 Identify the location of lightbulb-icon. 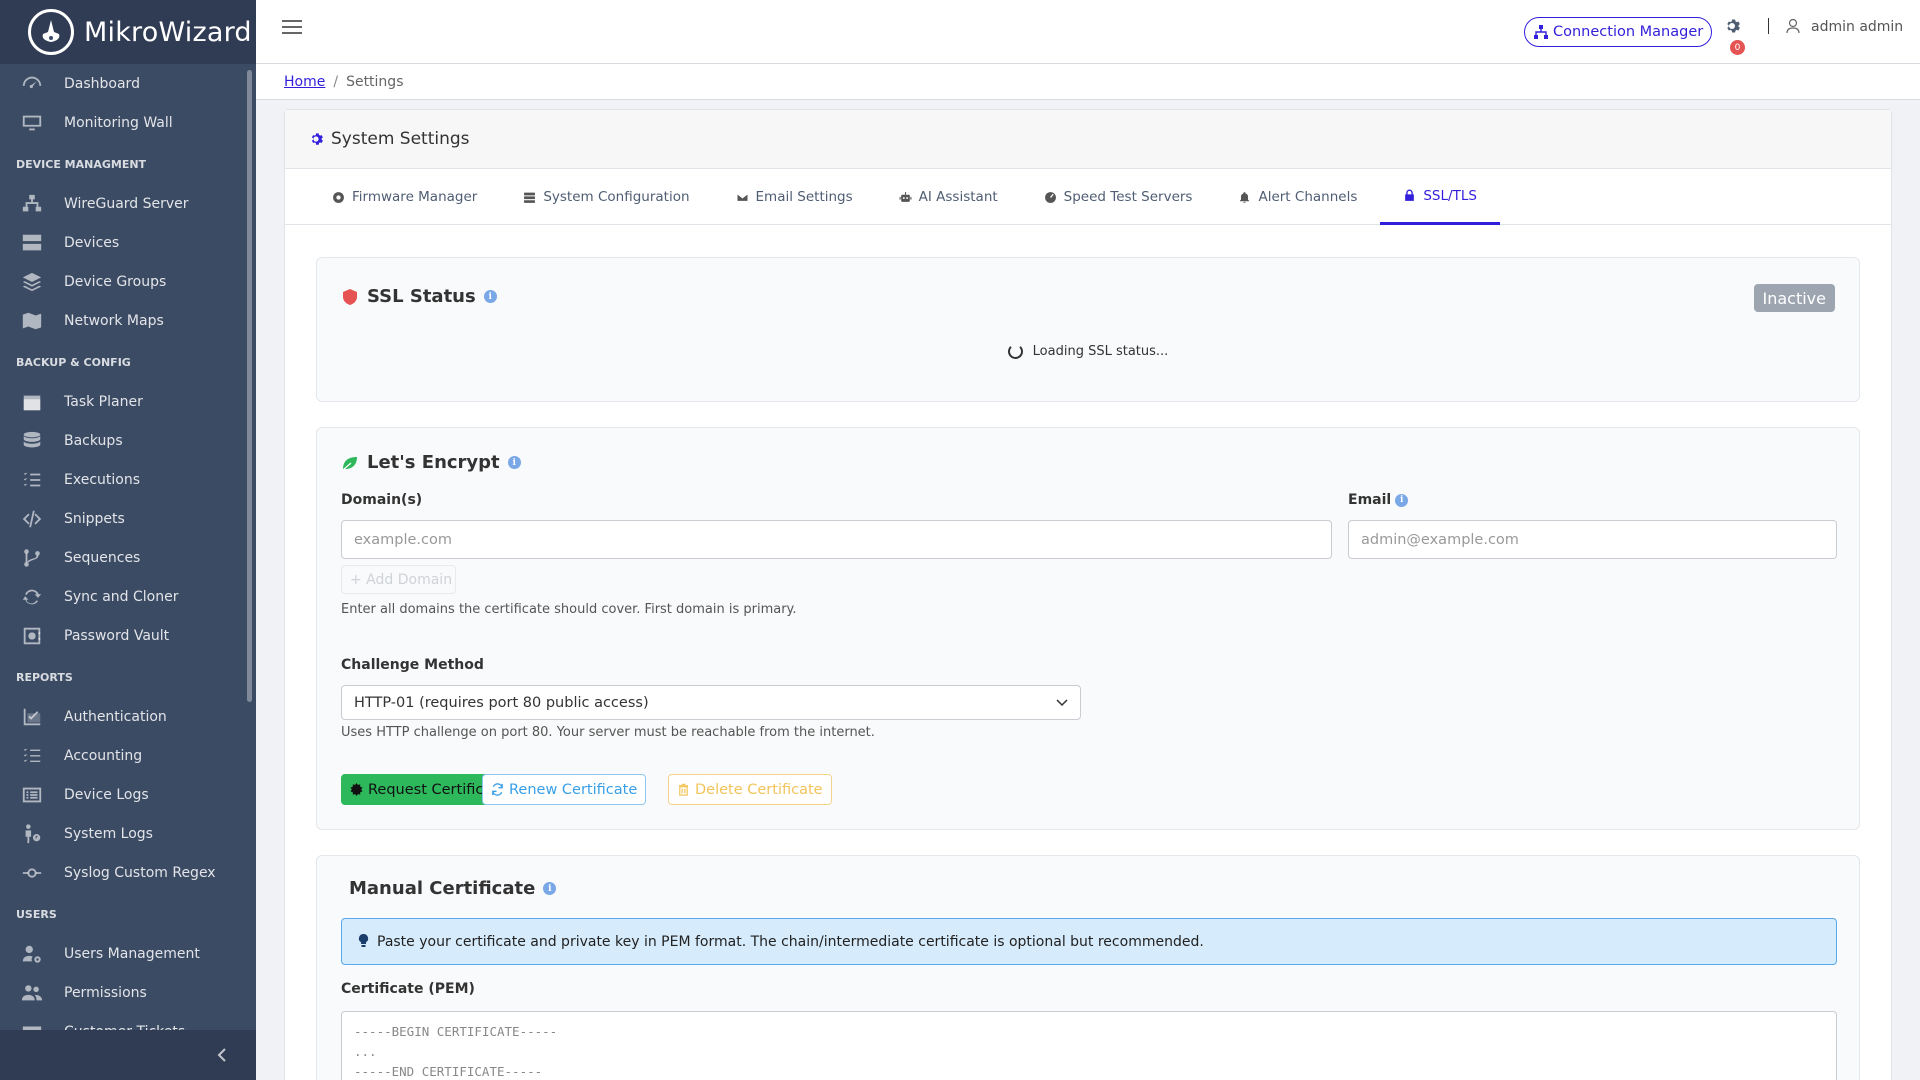
(363, 940).